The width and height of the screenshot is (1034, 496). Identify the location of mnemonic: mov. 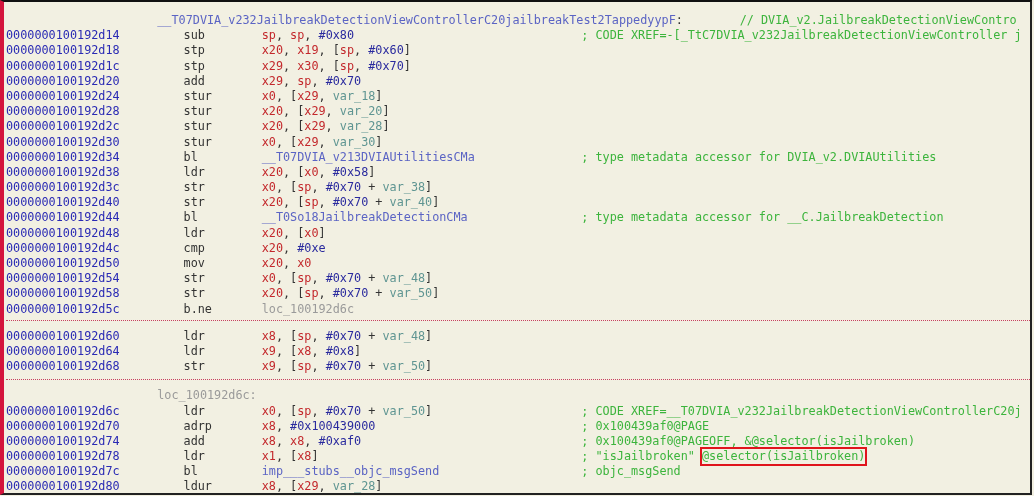
(194, 264).